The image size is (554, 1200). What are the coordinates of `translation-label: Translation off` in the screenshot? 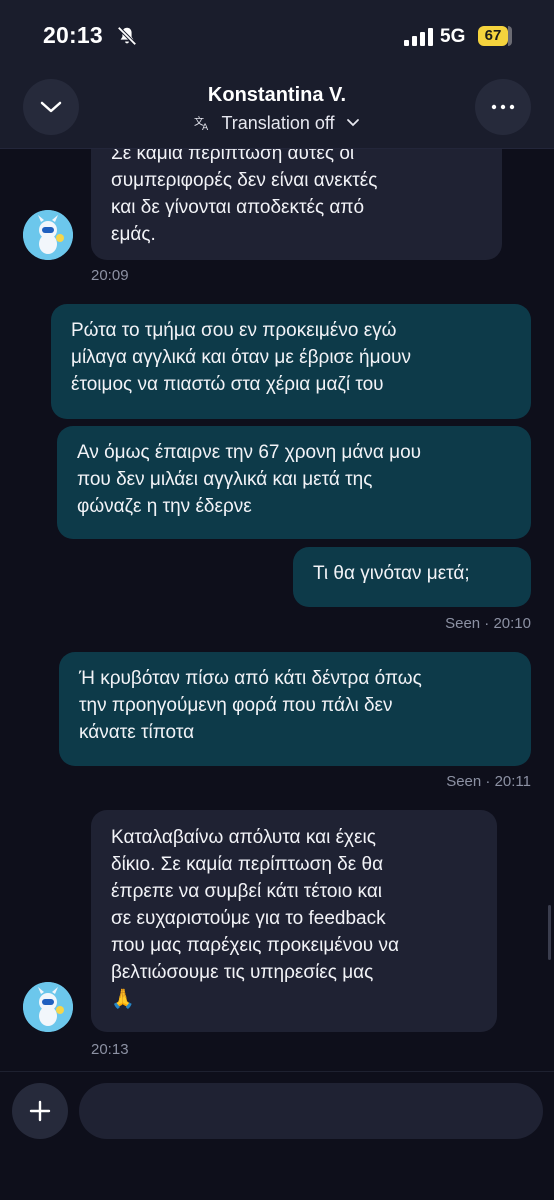 It's located at (278, 122).